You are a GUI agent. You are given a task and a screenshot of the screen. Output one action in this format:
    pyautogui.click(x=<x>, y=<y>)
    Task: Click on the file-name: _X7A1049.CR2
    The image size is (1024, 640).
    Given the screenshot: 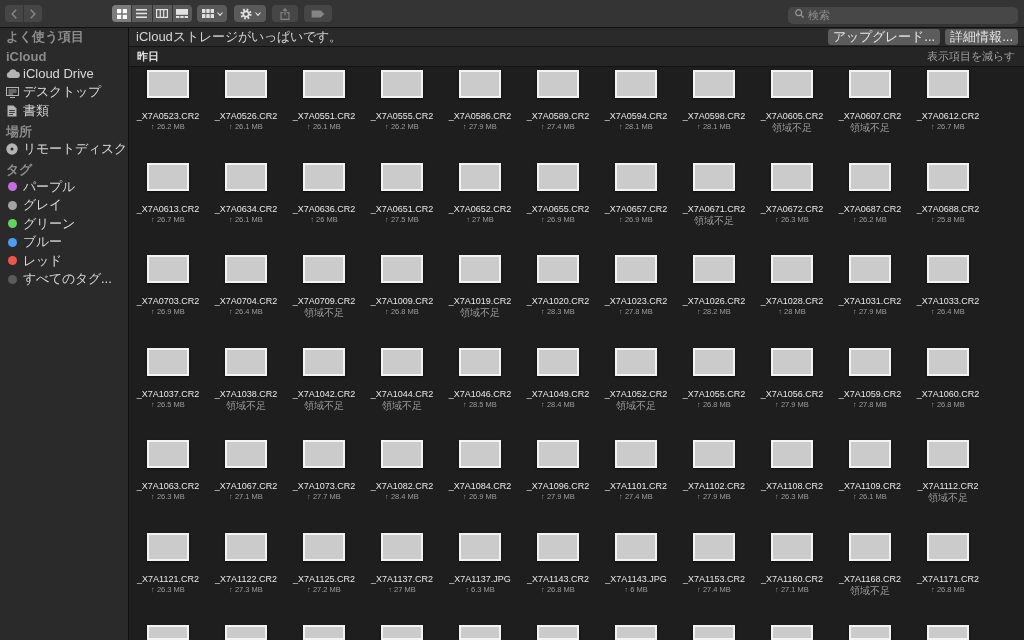 What is the action you would take?
    pyautogui.click(x=558, y=394)
    